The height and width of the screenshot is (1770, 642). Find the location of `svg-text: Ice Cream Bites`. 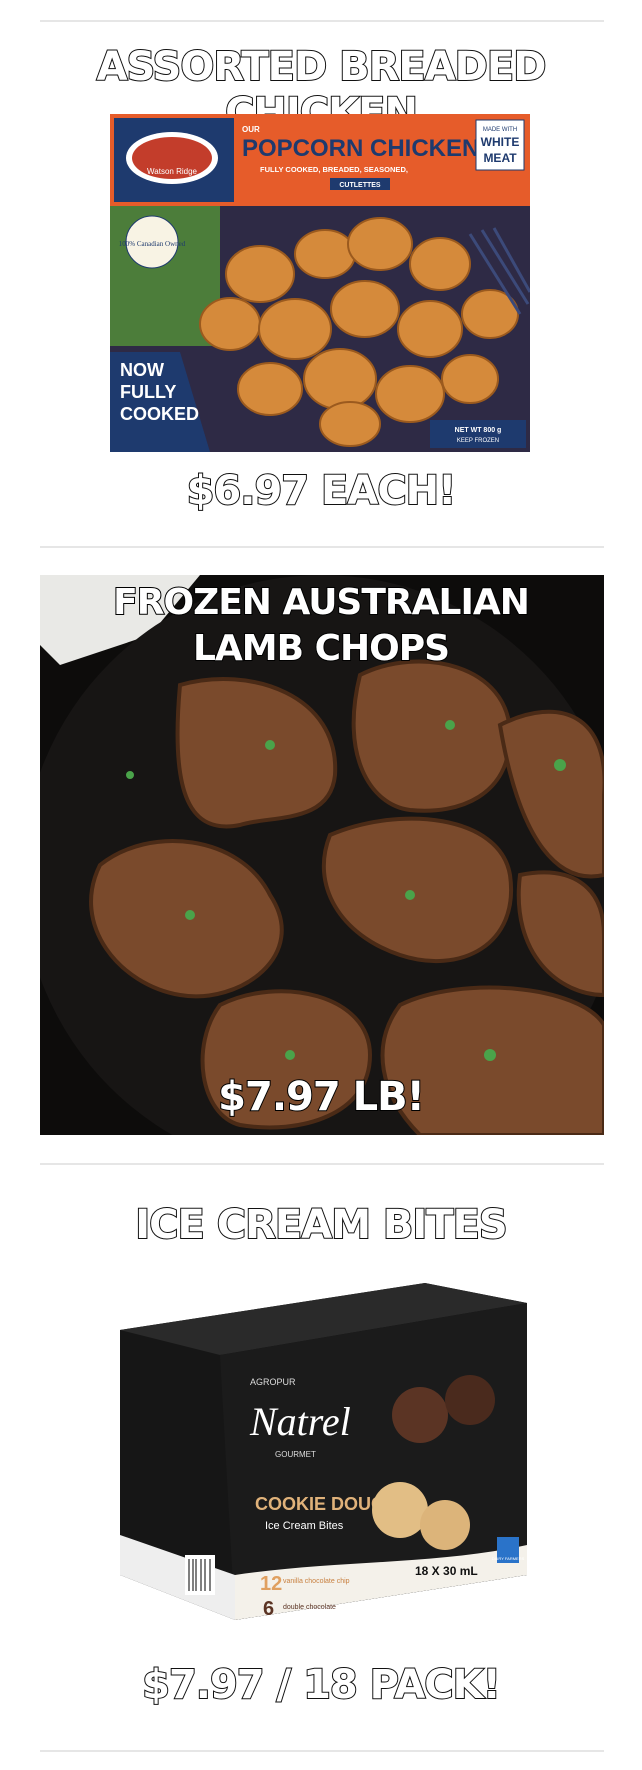

svg-text: Ice Cream Bites is located at coordinates (304, 1526).